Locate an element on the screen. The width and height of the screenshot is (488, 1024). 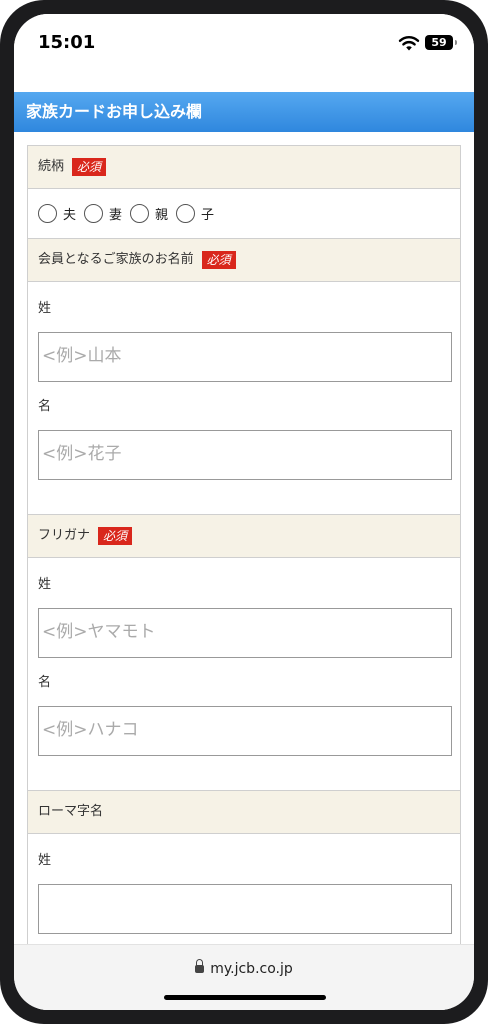
furigana-first-input: <例>ハナコ is located at coordinates (245, 731).